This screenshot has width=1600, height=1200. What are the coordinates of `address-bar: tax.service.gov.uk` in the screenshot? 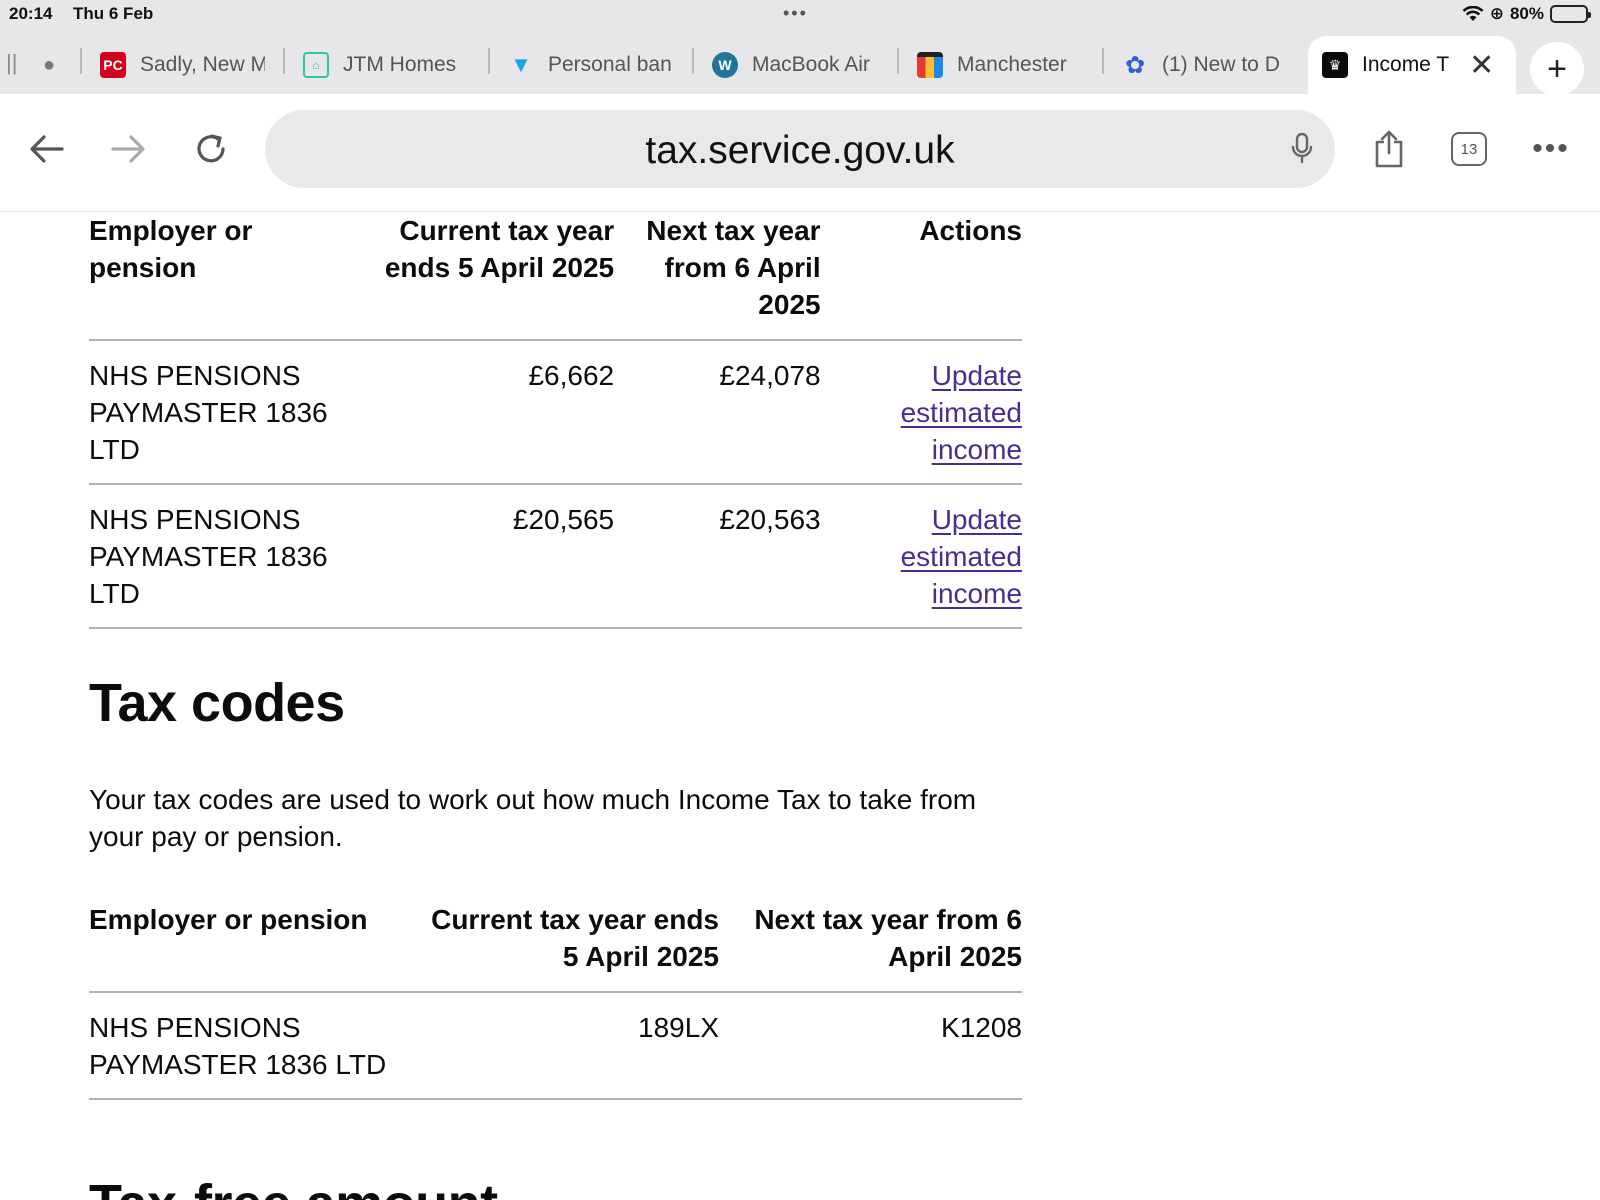 It's located at (800, 149).